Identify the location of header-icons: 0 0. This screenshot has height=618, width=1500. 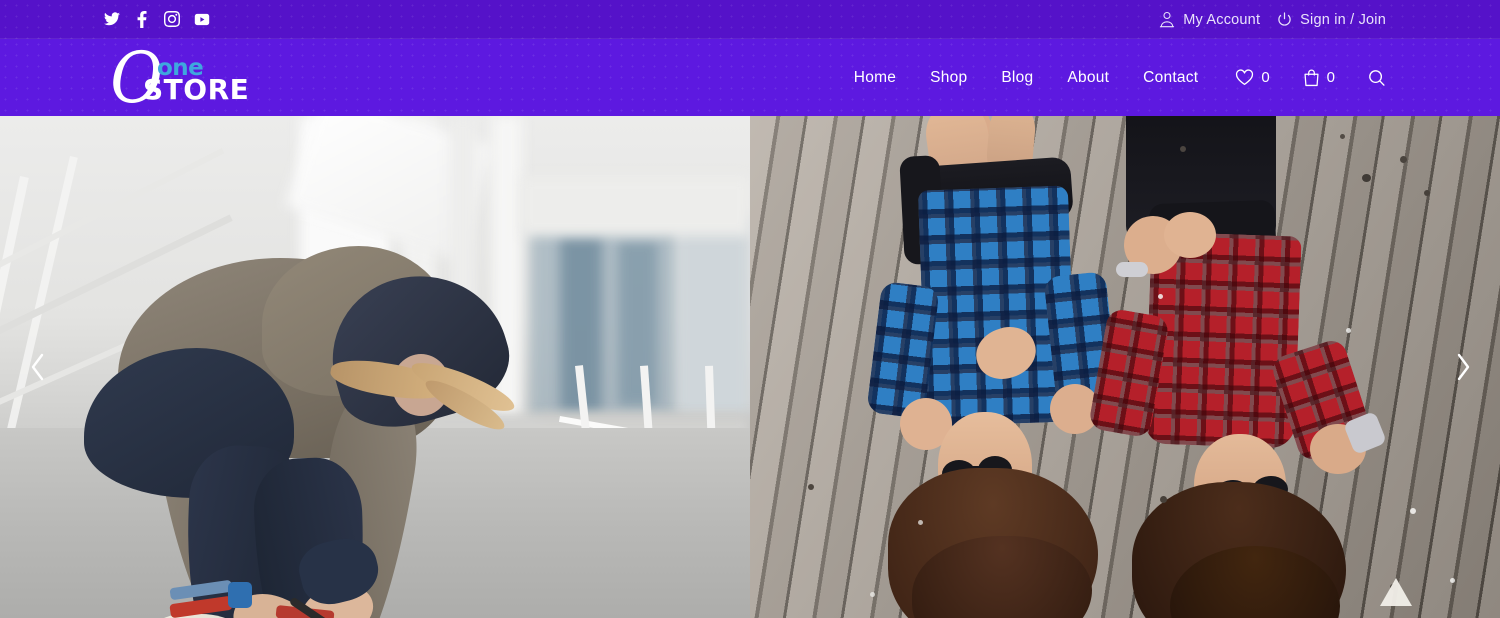
(1310, 77).